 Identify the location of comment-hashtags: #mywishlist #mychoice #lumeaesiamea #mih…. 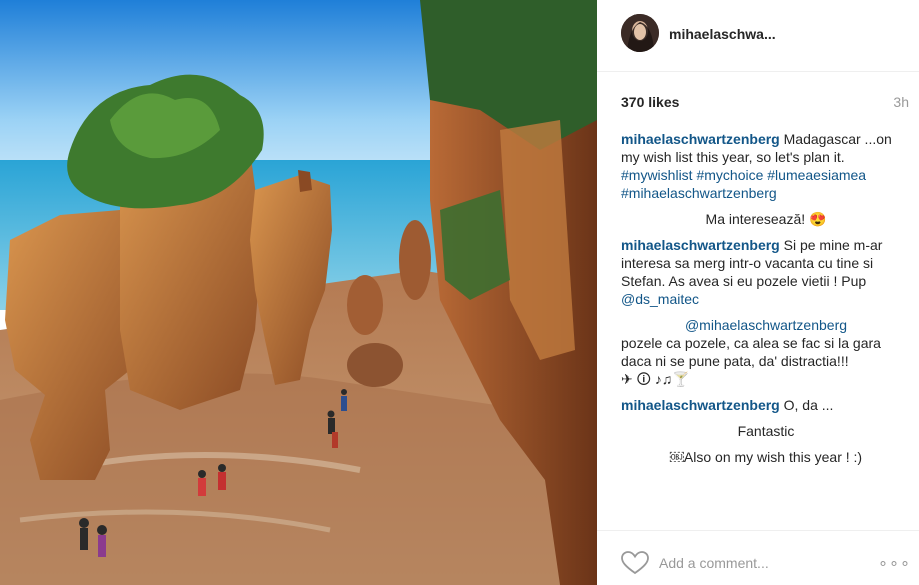
(743, 184).